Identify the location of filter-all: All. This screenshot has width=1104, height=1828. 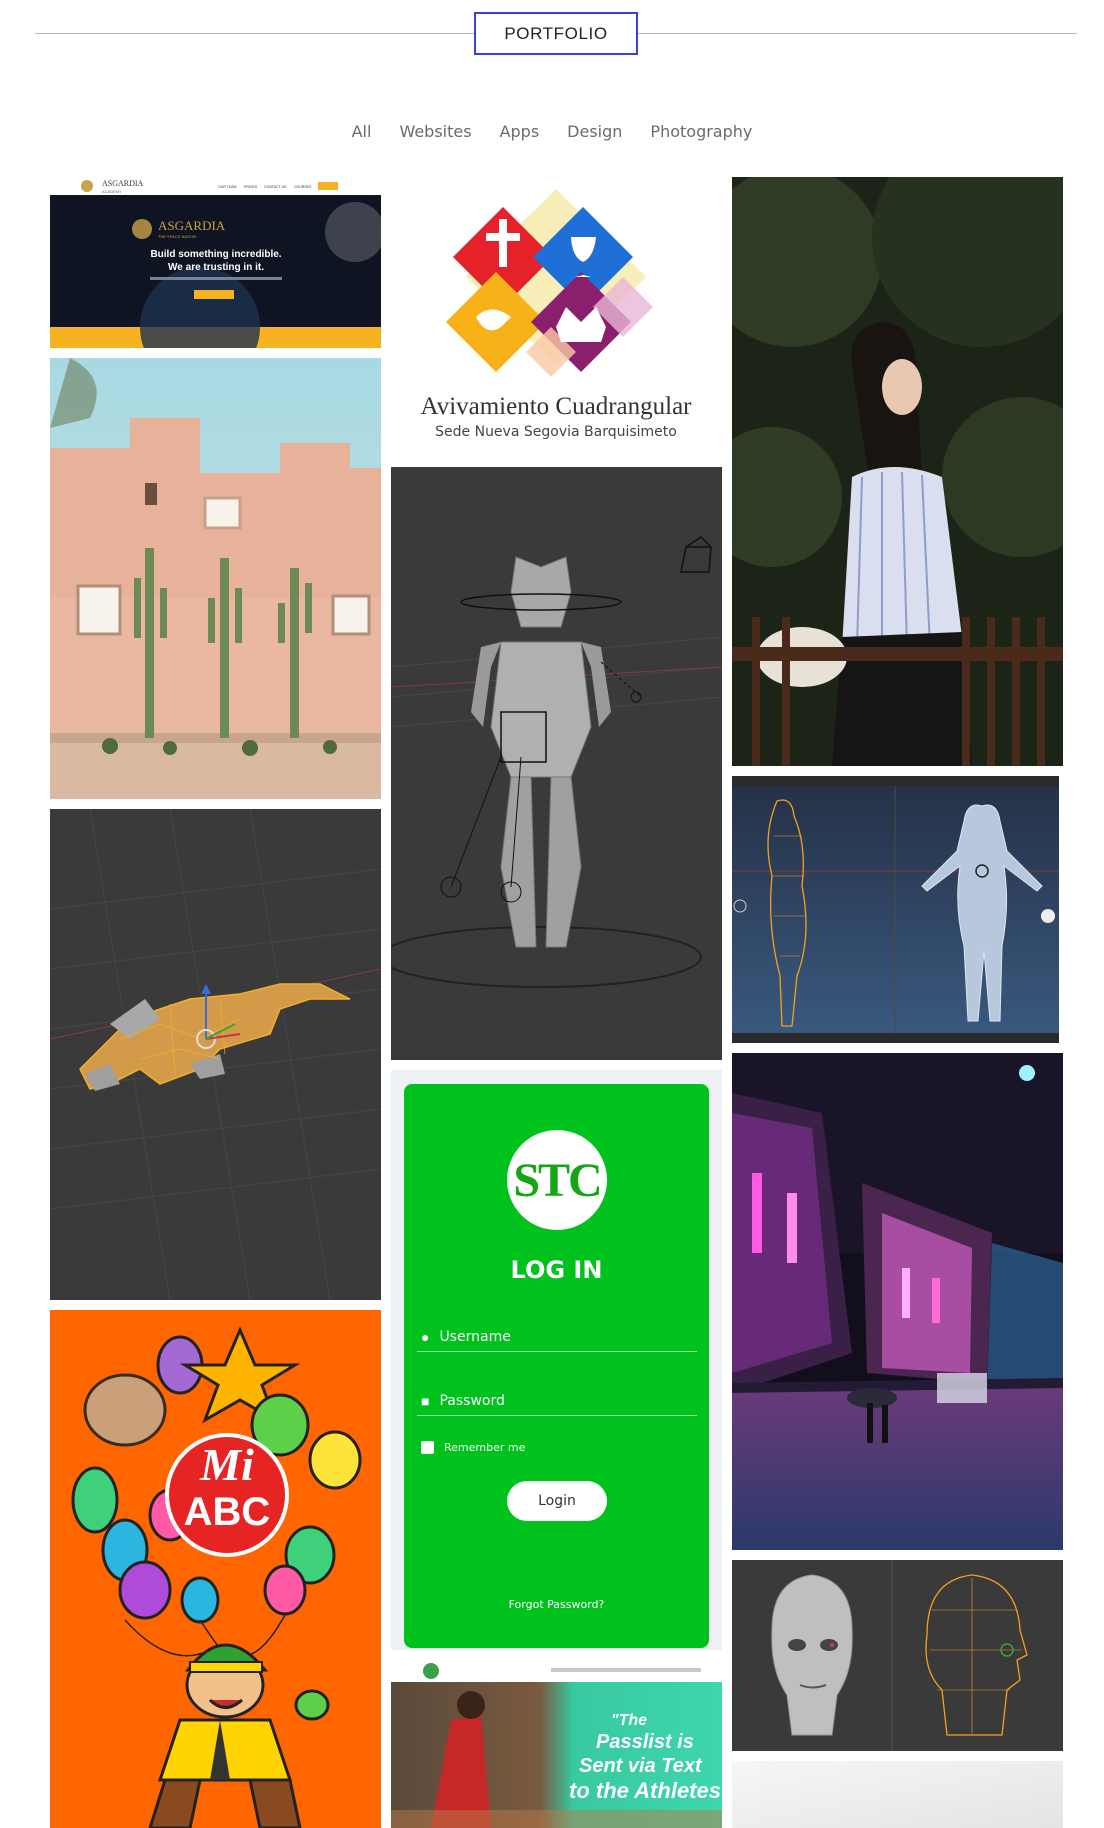
(362, 131).